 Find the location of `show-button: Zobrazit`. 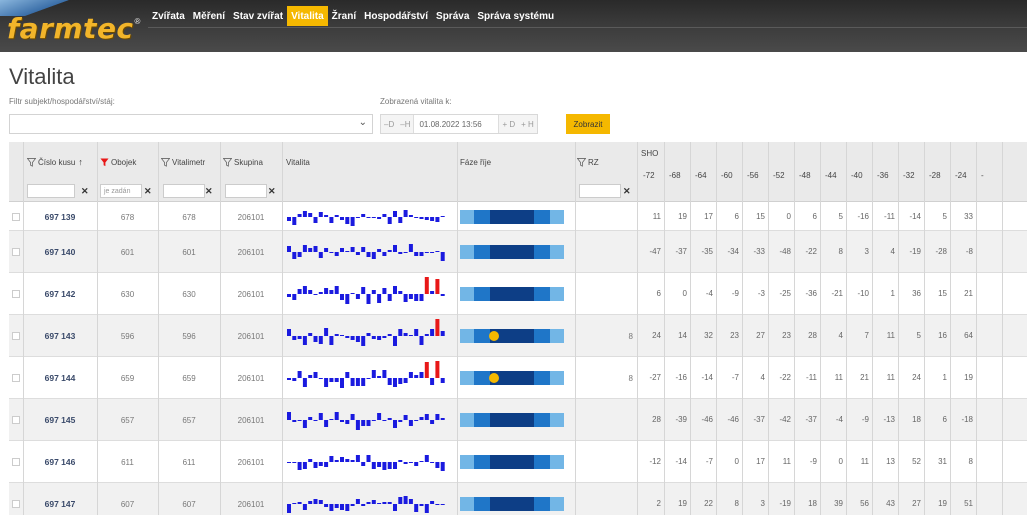

show-button: Zobrazit is located at coordinates (588, 124).